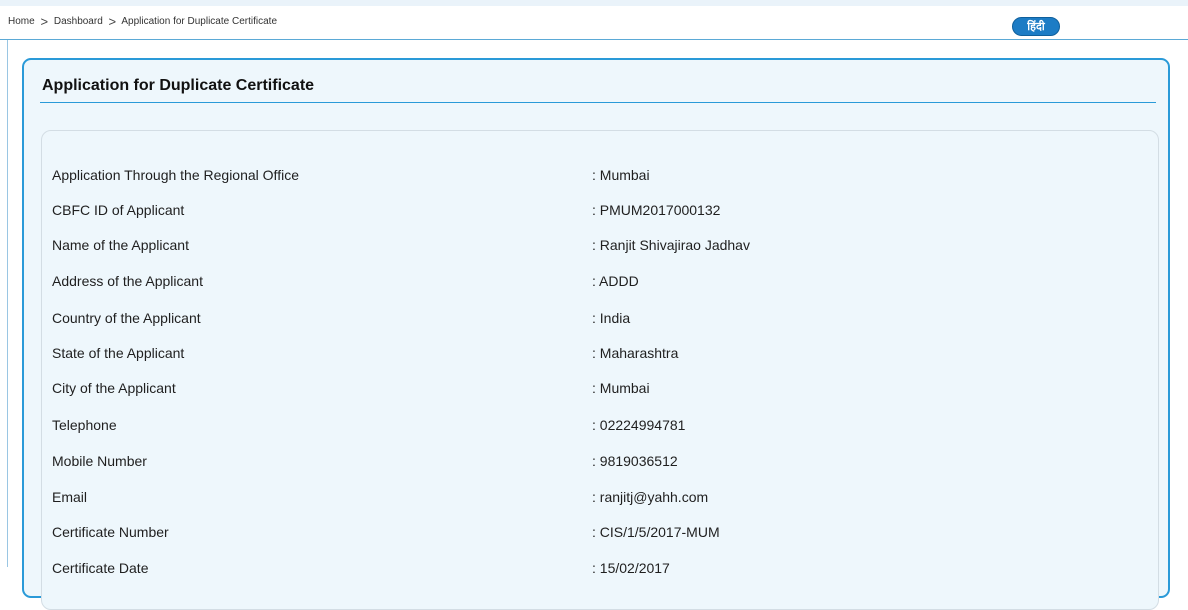 Image resolution: width=1188 pixels, height=610 pixels. What do you see at coordinates (127, 281) in the screenshot?
I see `detail-label: Address of the Applicant` at bounding box center [127, 281].